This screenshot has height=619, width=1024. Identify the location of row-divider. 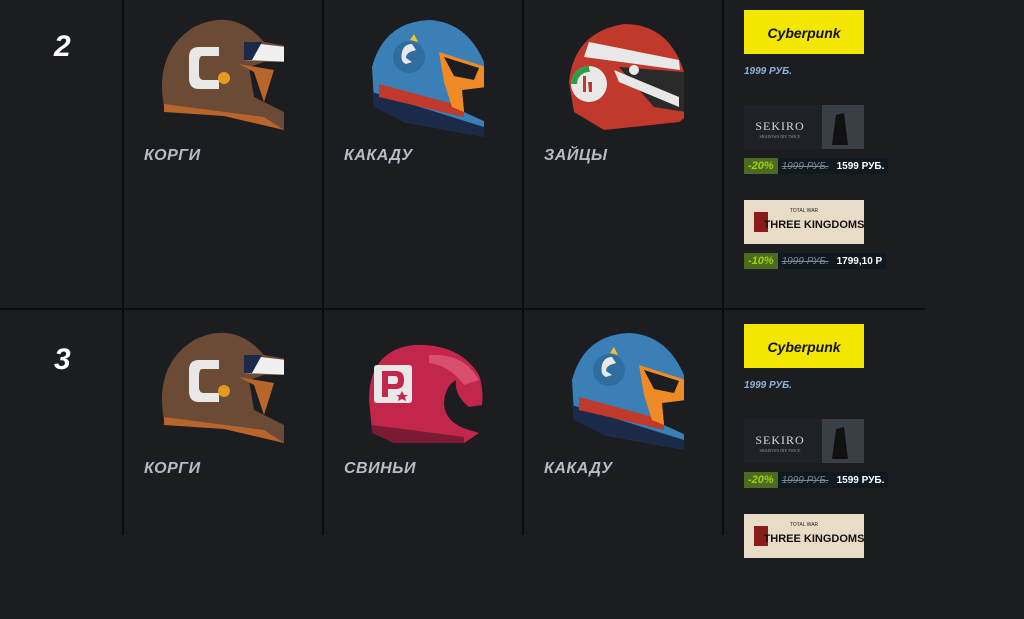
(462, 309).